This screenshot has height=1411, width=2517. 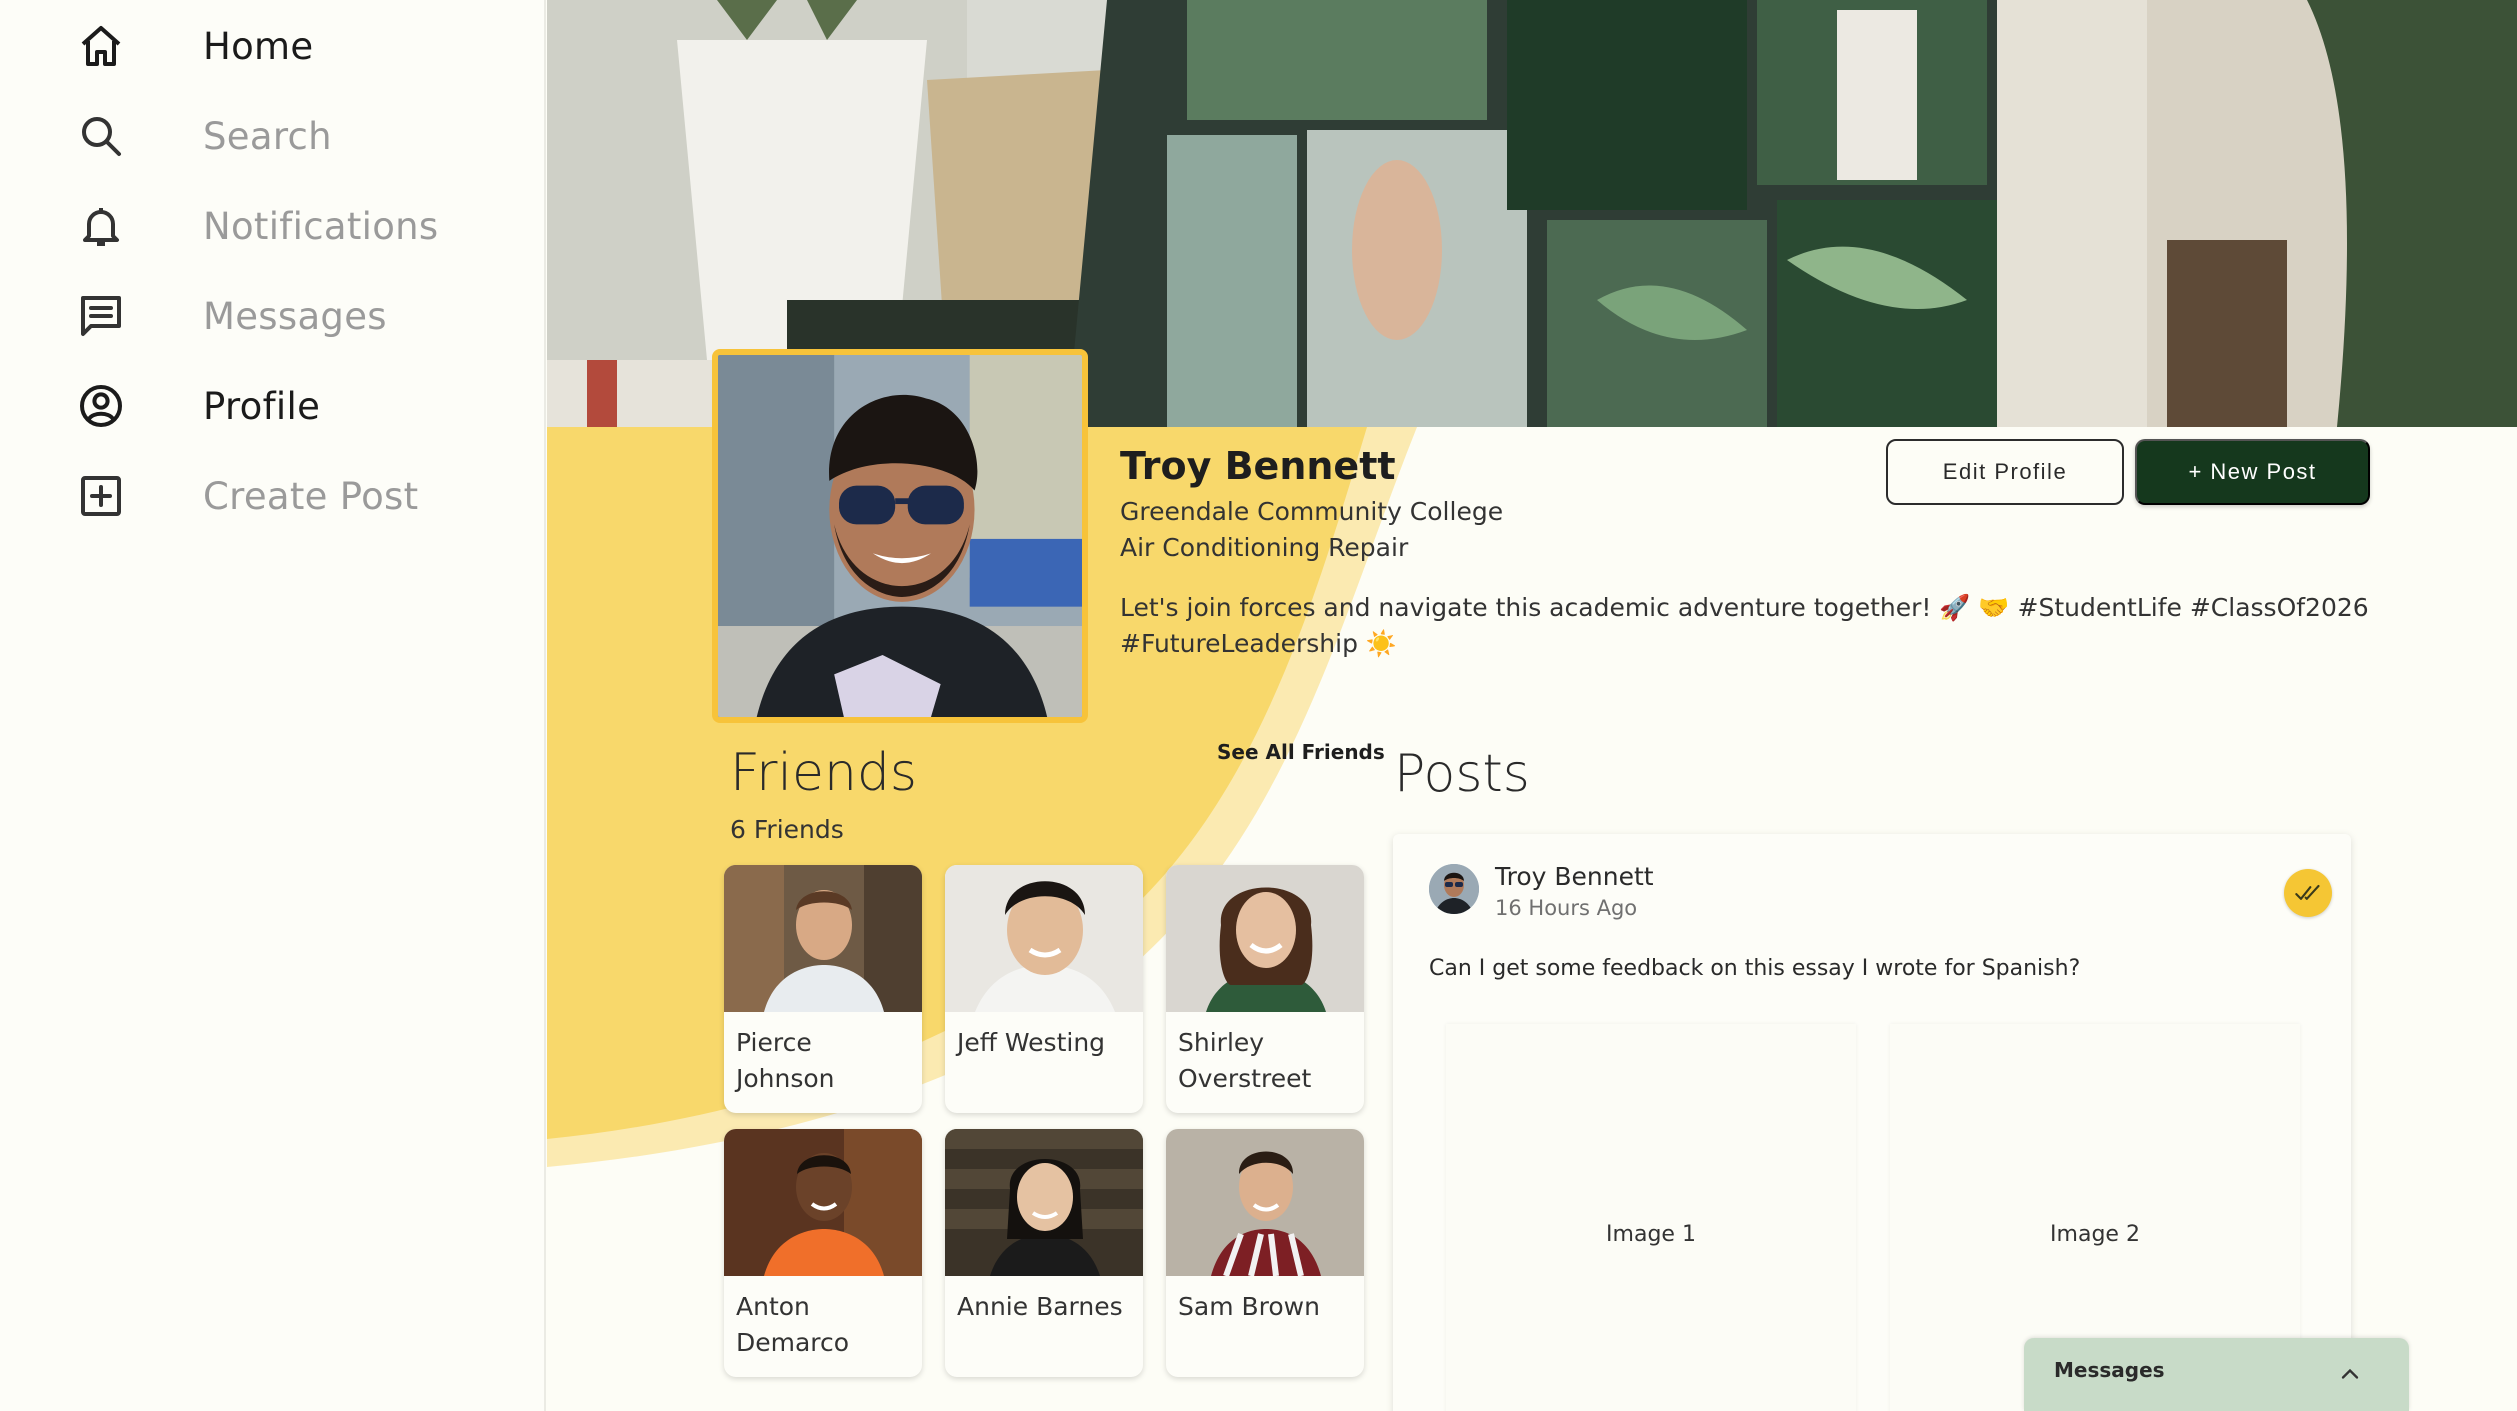 What do you see at coordinates (2350, 1374) in the screenshot?
I see `chevron-up-icon` at bounding box center [2350, 1374].